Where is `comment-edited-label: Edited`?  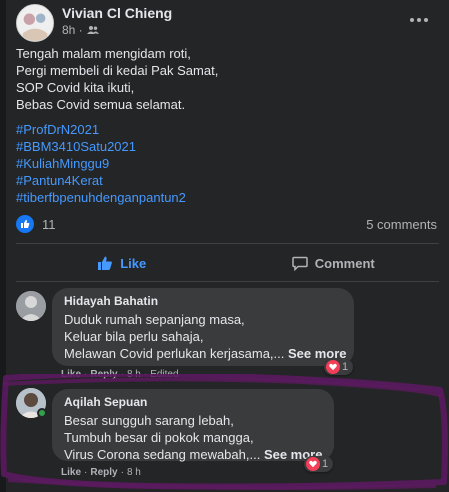
comment-edited-label: Edited is located at coordinates (164, 374).